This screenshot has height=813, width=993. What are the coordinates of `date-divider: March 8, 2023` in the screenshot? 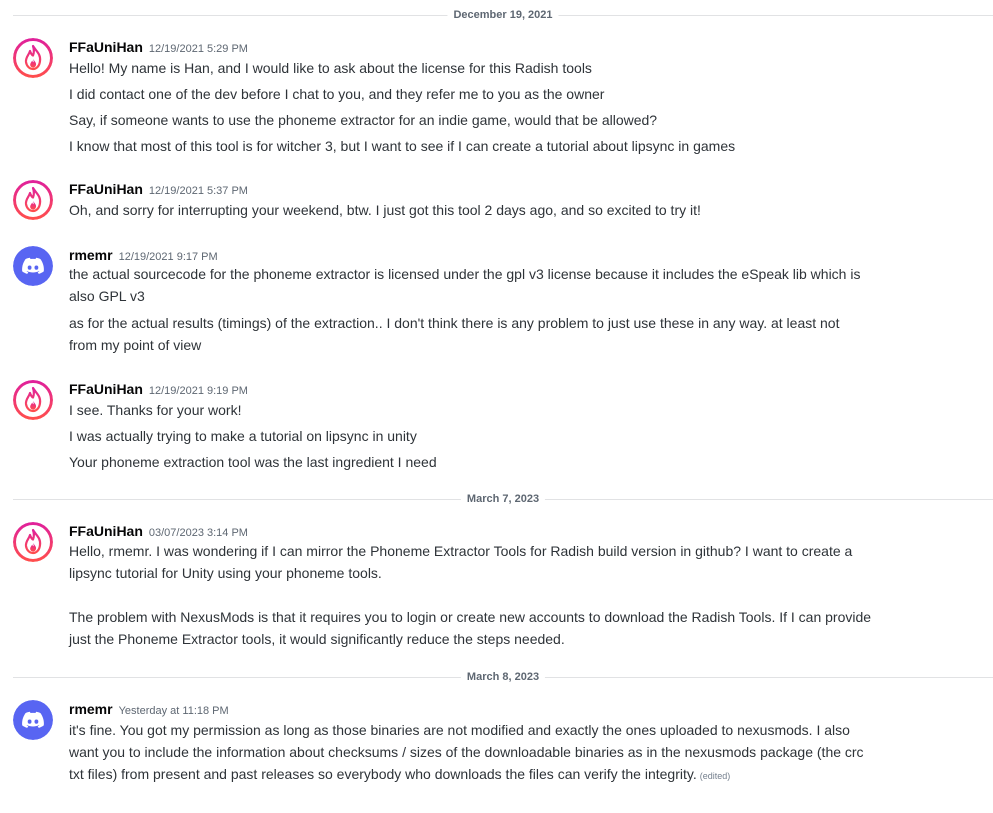 It's located at (503, 677).